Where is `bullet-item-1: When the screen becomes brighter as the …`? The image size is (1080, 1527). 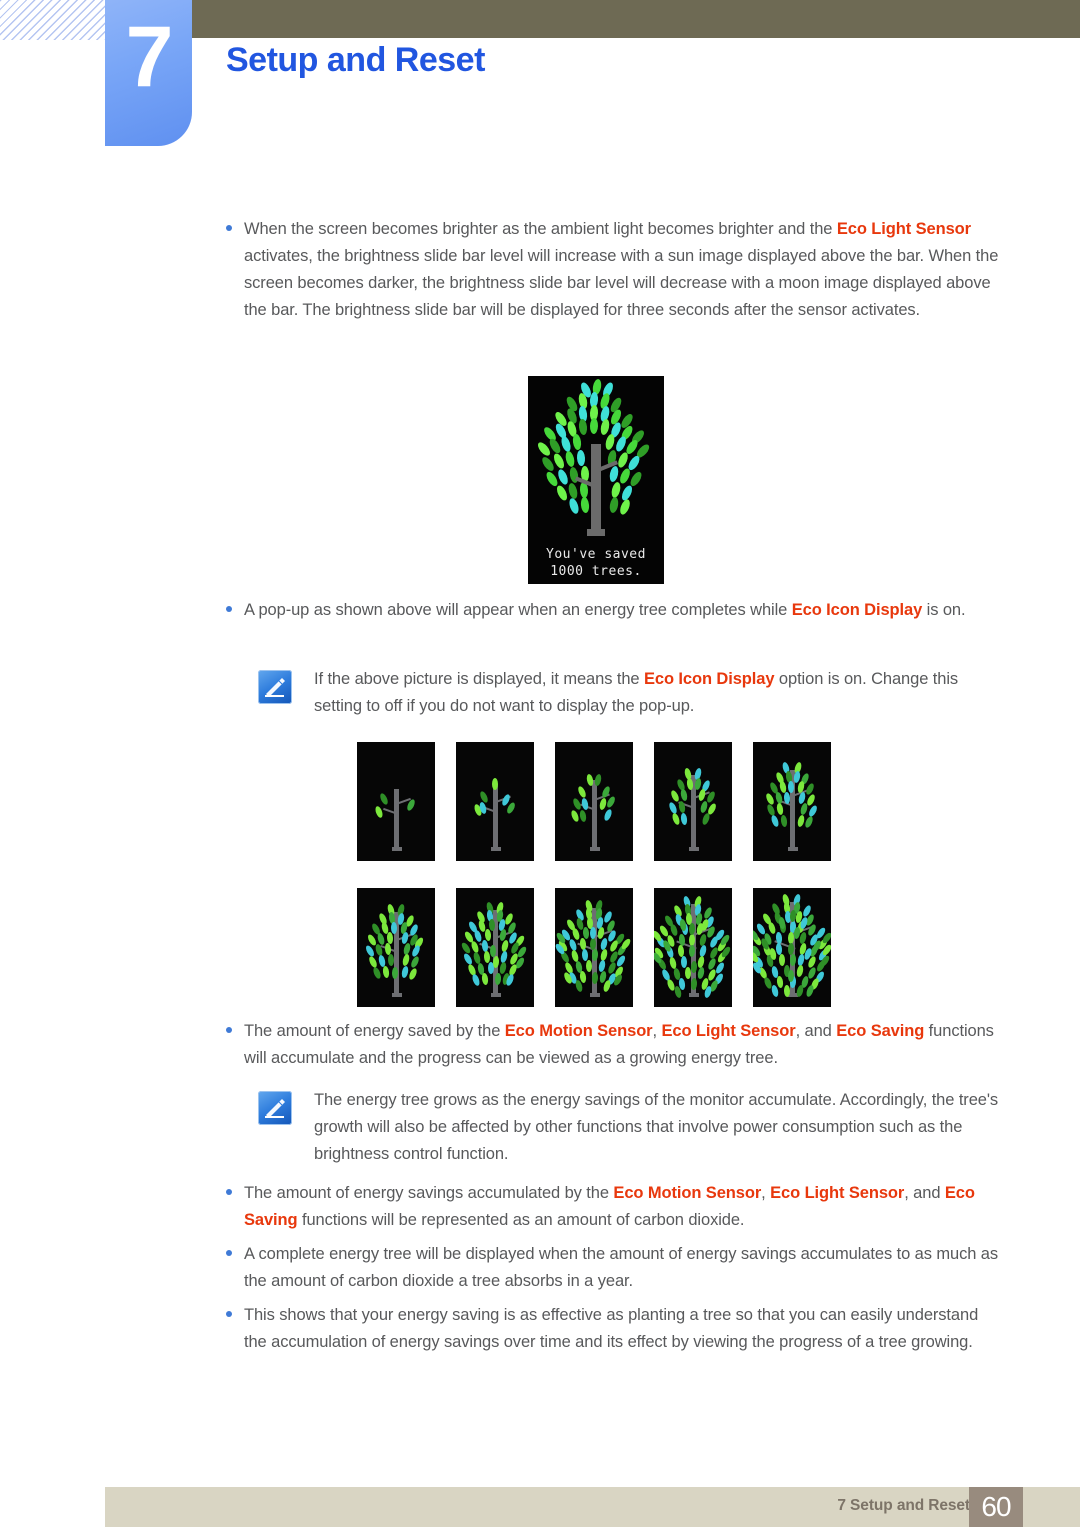 bullet-item-1: When the screen becomes brighter as the … is located at coordinates (612, 270).